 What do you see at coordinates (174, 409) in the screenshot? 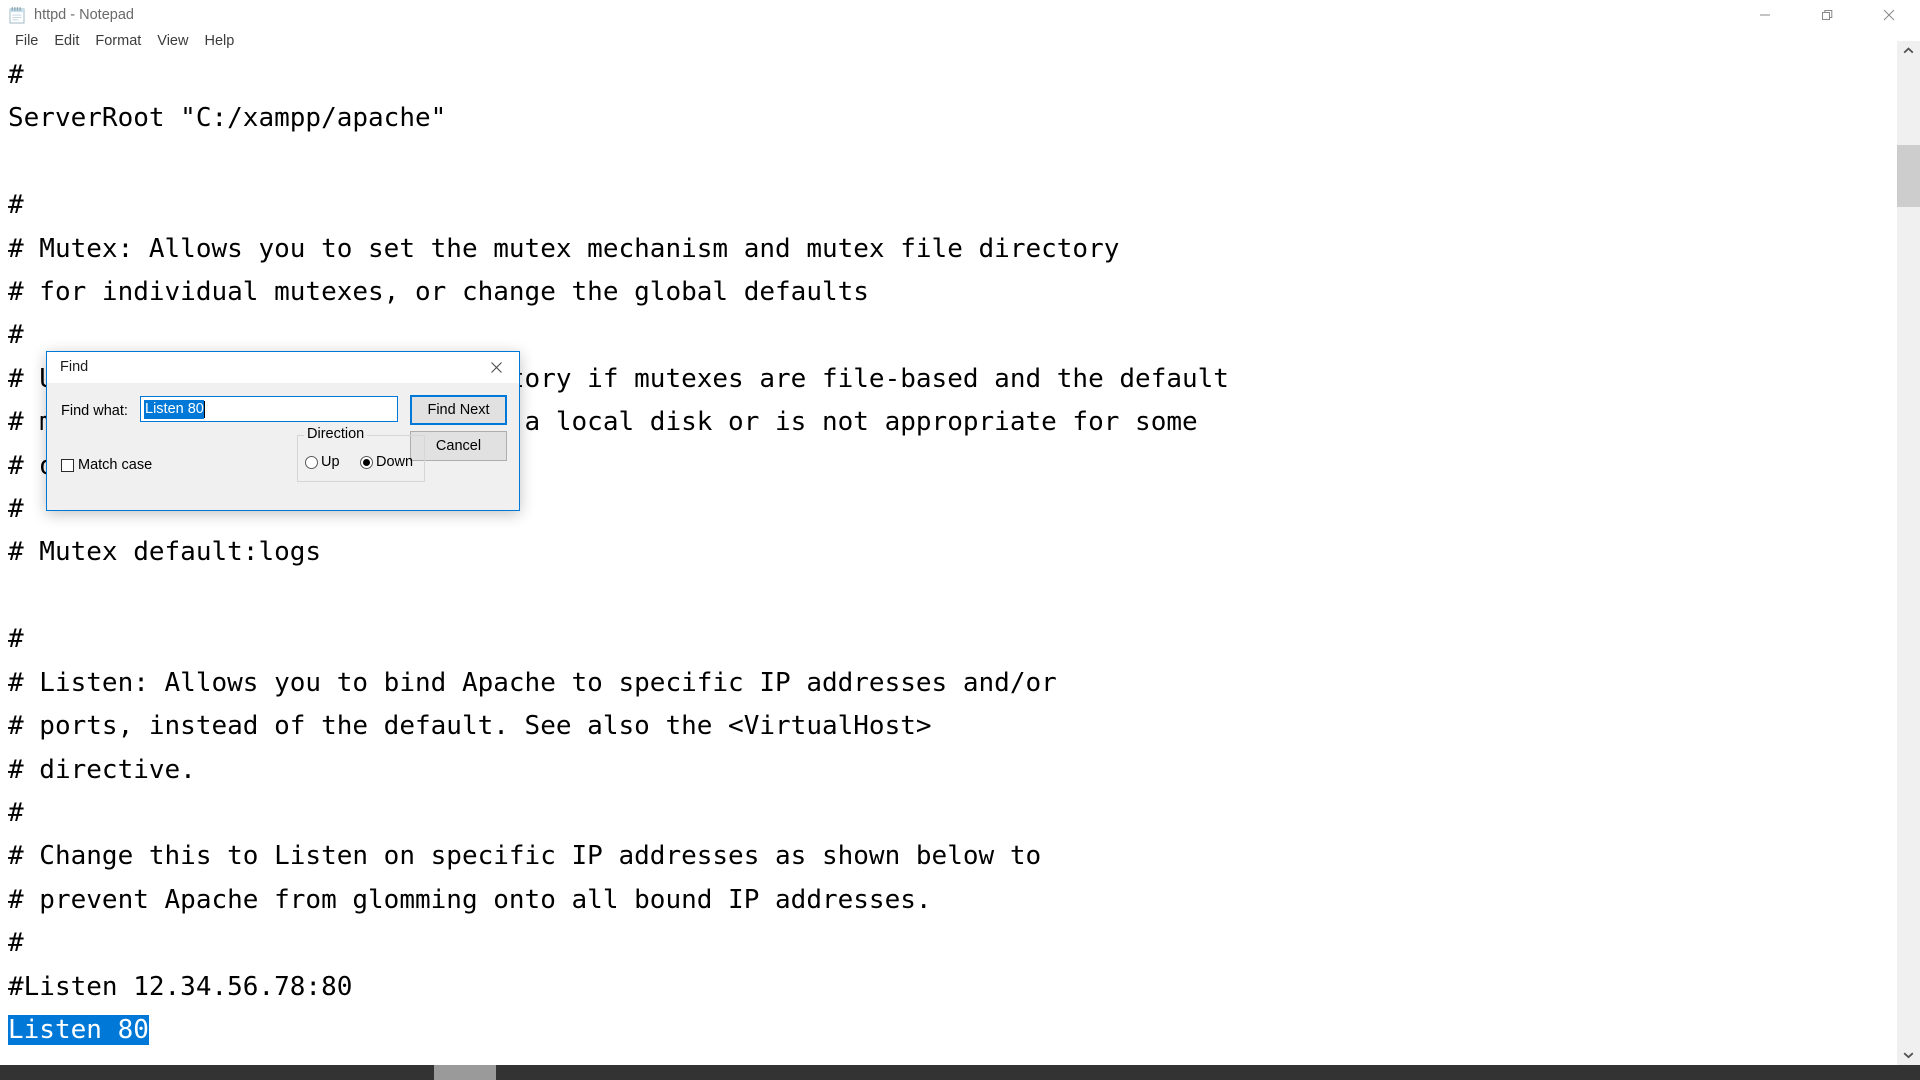
I see `find-what-input-value: Listen 80` at bounding box center [174, 409].